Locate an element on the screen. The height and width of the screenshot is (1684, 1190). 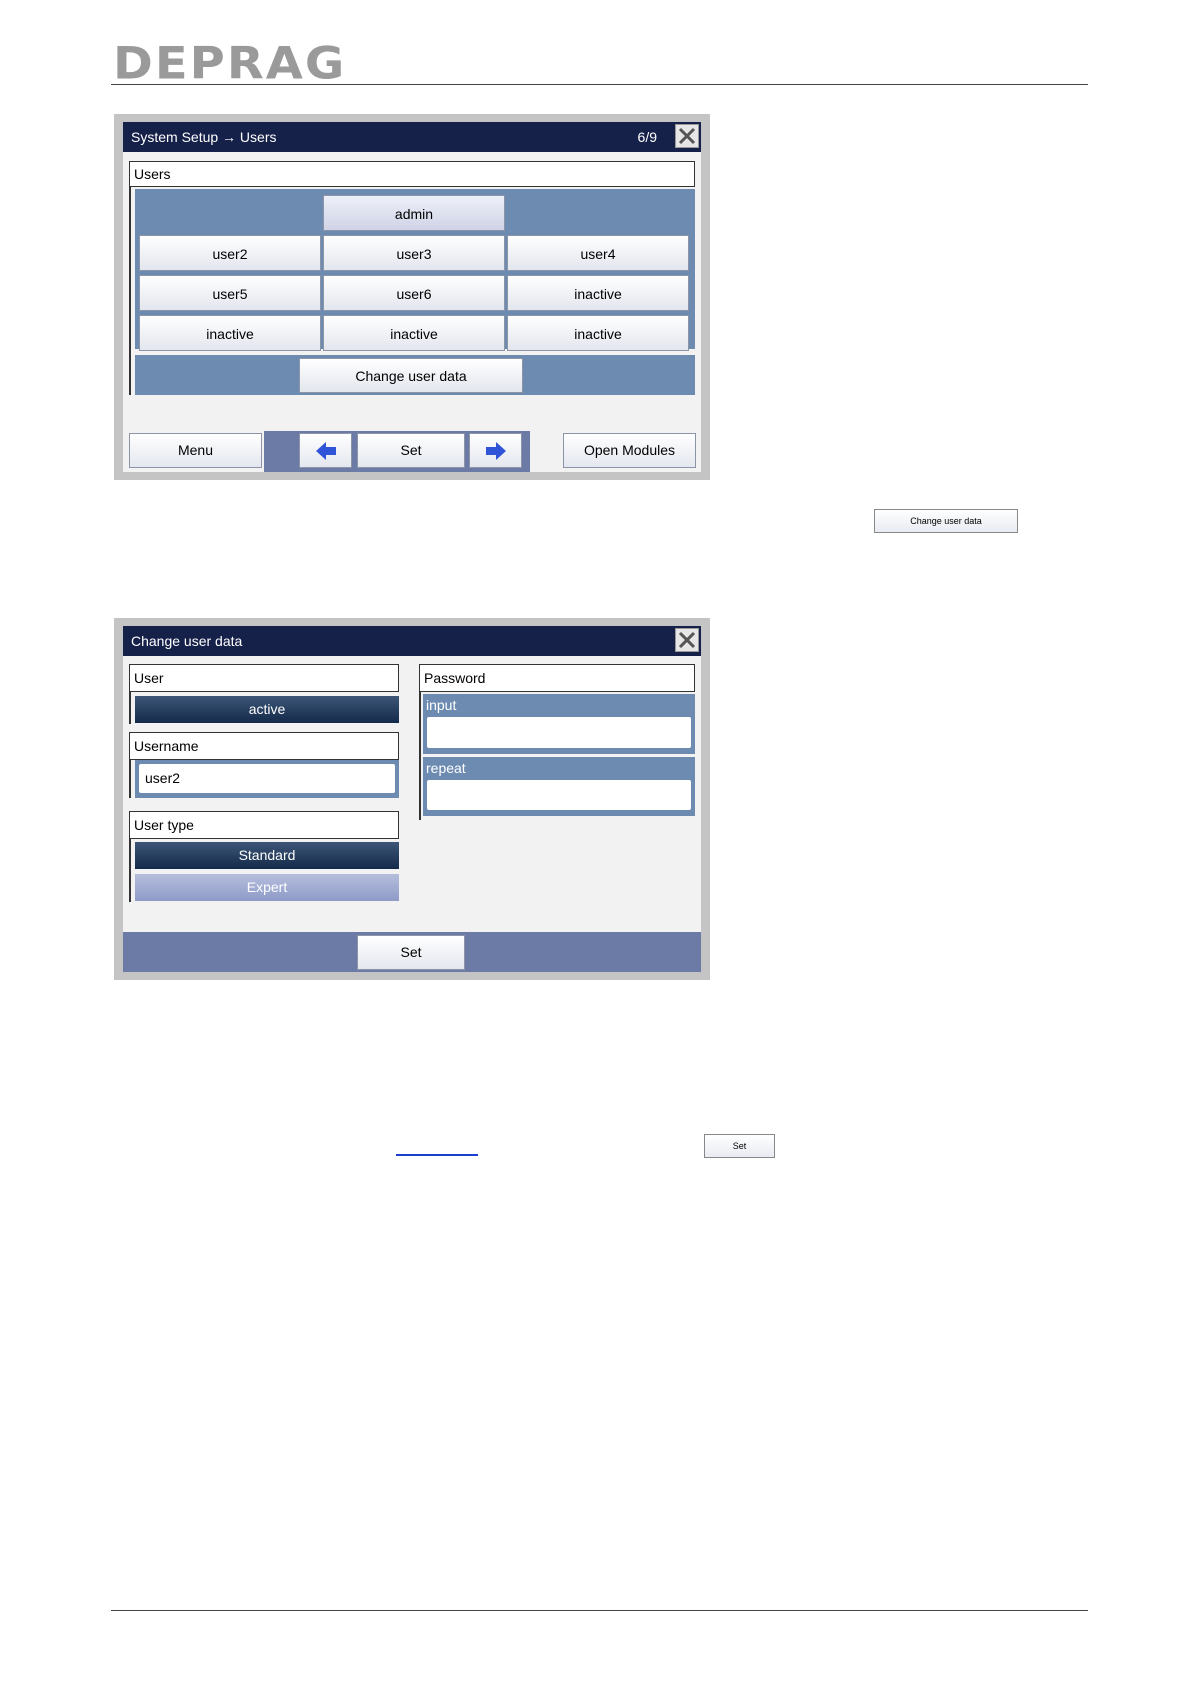
screen-title: System Setup → Users is located at coordinates (204, 137).